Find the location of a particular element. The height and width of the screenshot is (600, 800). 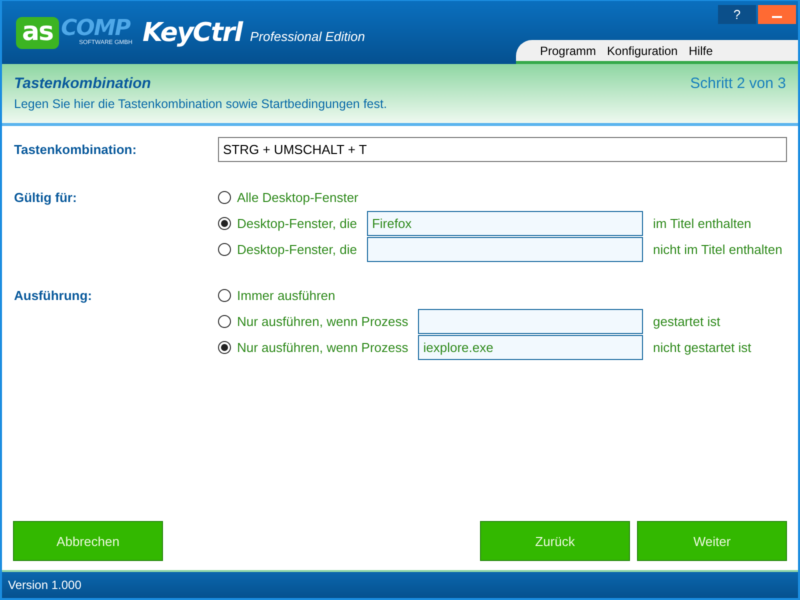

group-label: Ausführung: is located at coordinates (53, 295).